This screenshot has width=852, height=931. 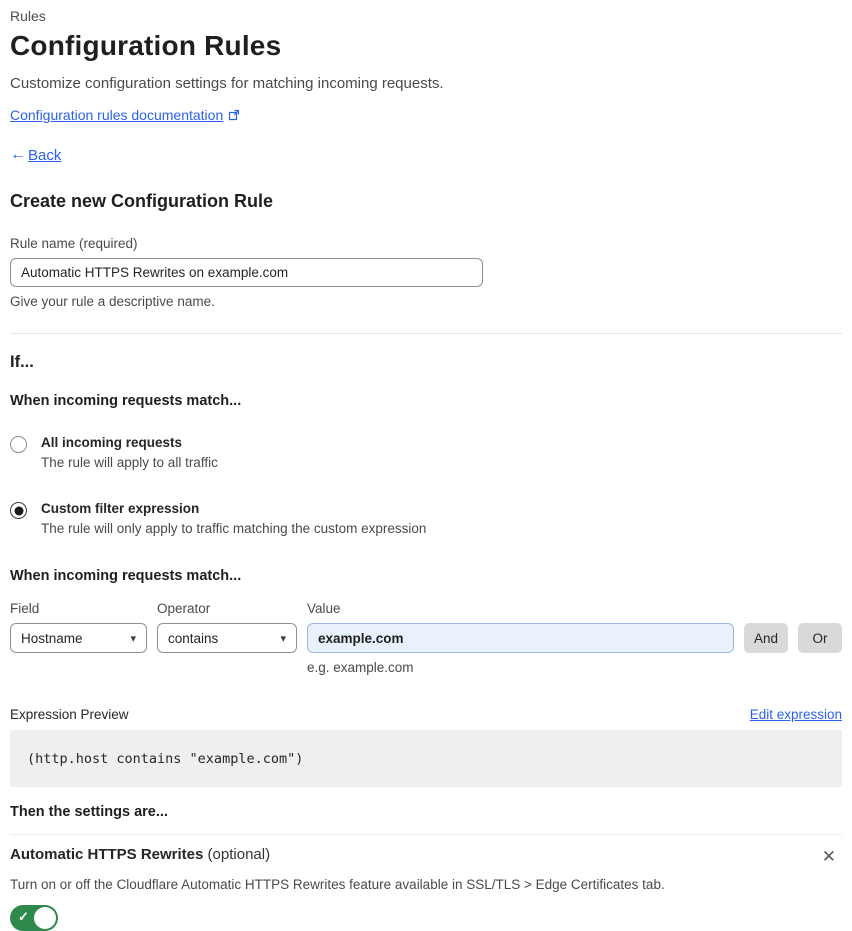 I want to click on create-rule-heading: Create new Configuration Rule, so click(x=142, y=201).